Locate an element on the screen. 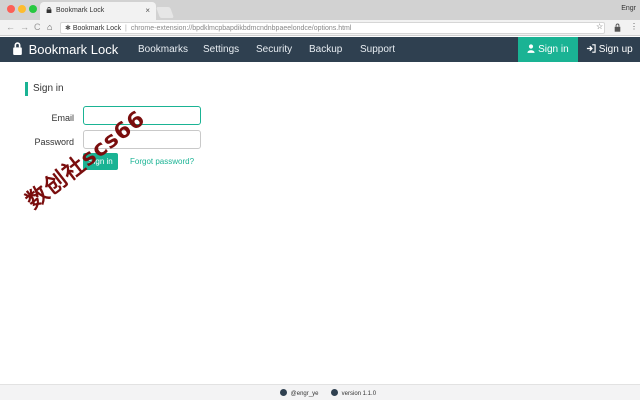  password-label: Password is located at coordinates (54, 142).